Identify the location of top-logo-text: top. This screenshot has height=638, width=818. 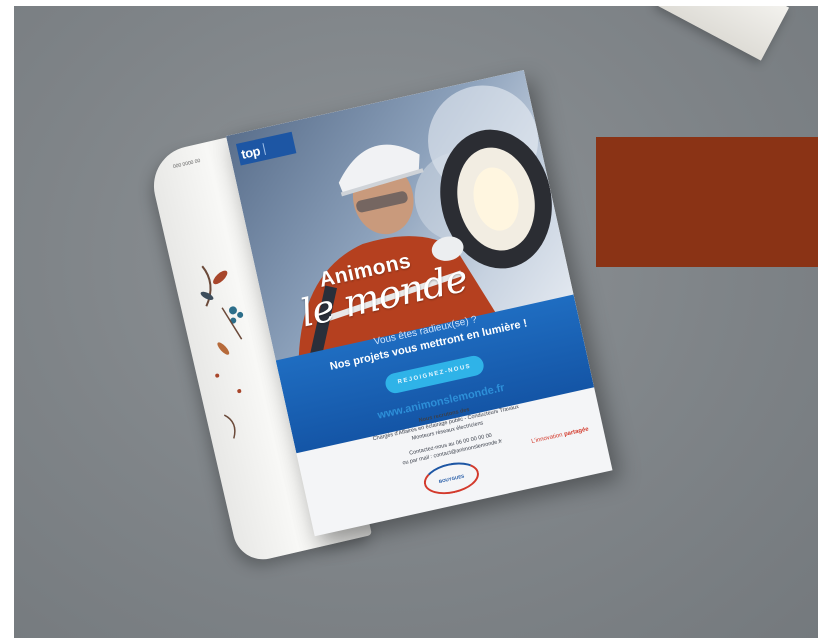
(250, 152).